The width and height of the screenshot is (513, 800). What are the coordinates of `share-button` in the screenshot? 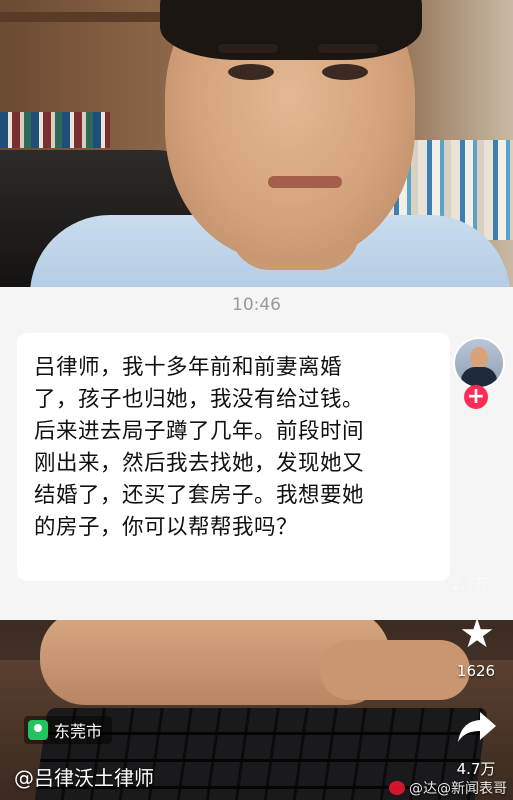 It's located at (477, 728).